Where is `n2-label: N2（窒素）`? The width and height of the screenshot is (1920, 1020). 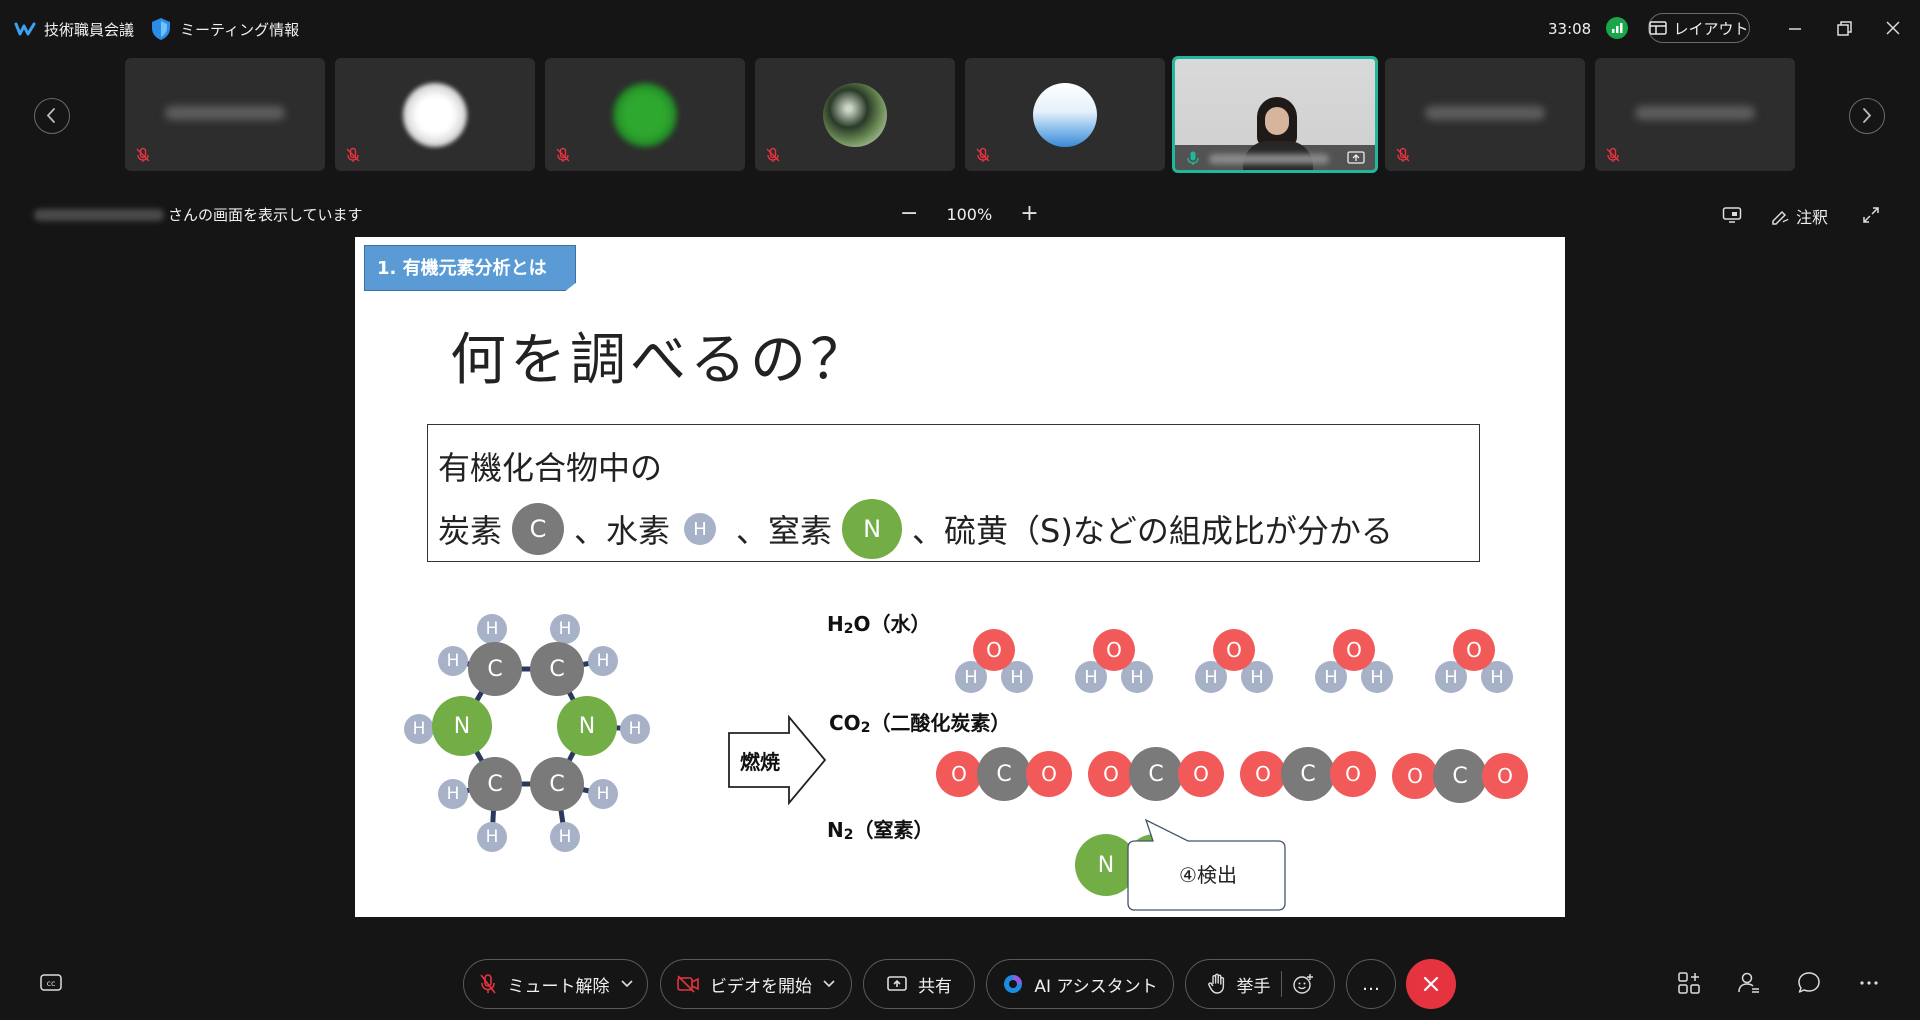
n2-label: N2（窒素） is located at coordinates (880, 830).